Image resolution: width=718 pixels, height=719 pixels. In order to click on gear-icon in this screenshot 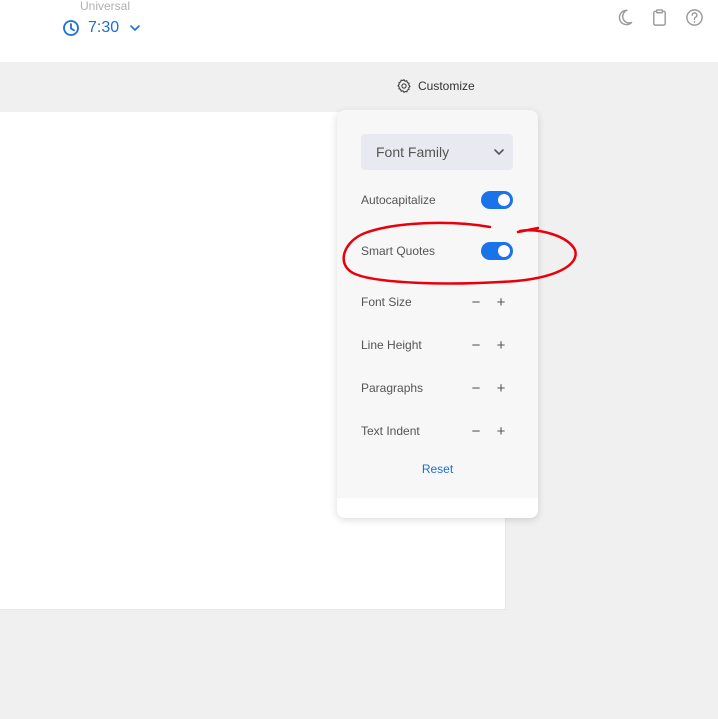, I will do `click(404, 86)`.